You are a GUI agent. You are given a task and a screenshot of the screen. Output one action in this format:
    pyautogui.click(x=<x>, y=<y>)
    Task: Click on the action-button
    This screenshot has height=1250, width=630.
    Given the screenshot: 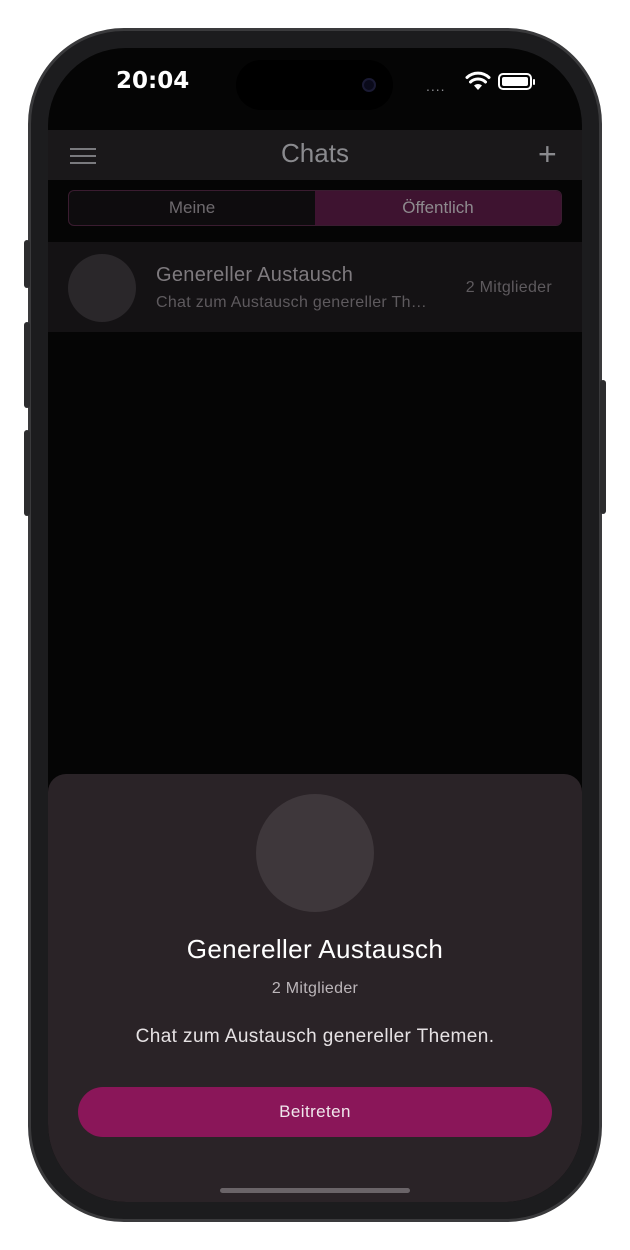 What is the action you would take?
    pyautogui.click(x=27, y=264)
    